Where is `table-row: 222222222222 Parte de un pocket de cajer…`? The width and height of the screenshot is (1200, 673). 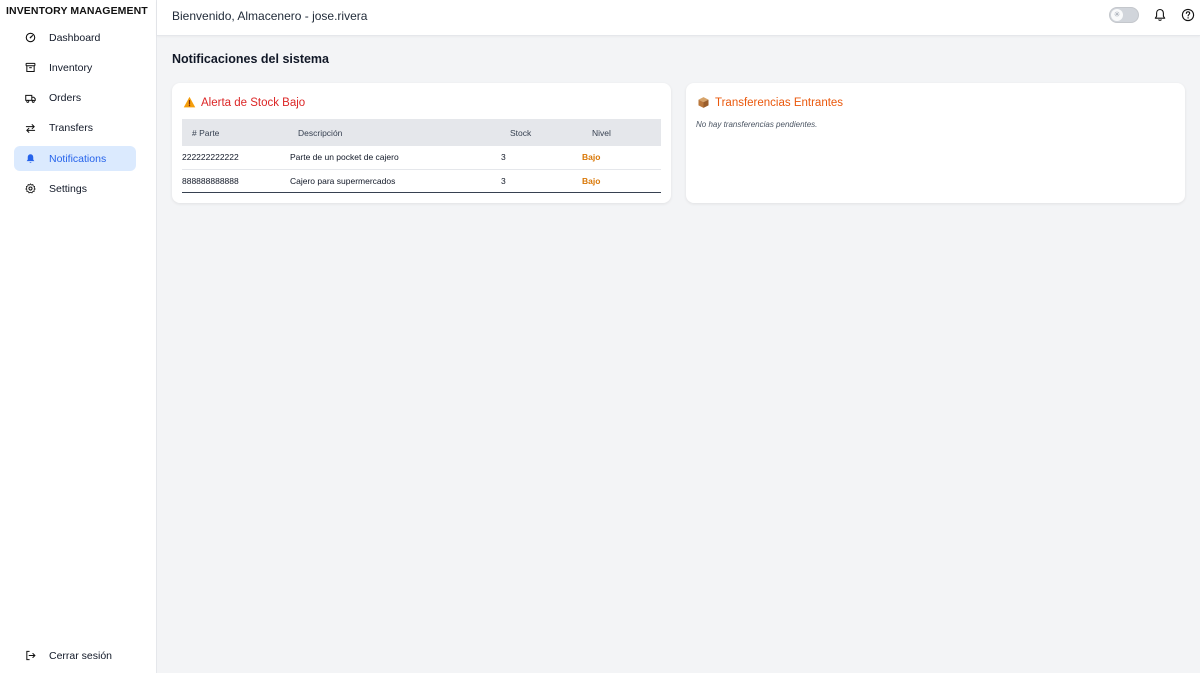
table-row: 222222222222 Parte de un pocket de cajer… is located at coordinates (421, 158).